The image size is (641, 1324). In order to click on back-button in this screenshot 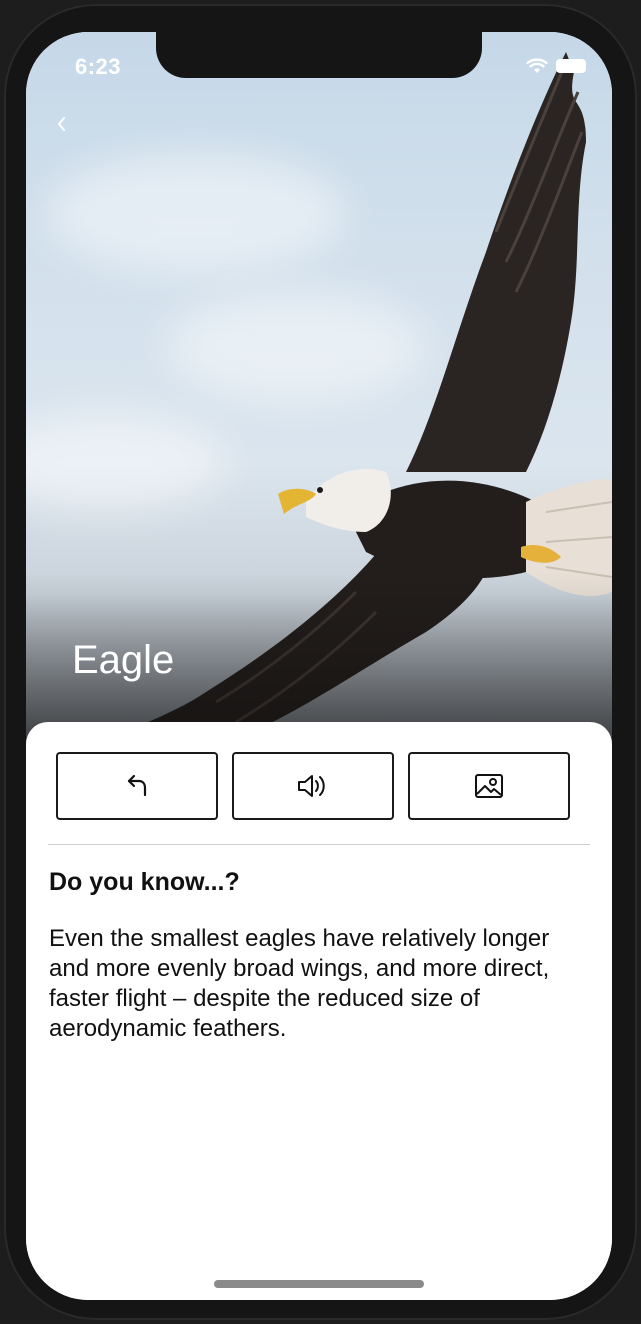, I will do `click(62, 124)`.